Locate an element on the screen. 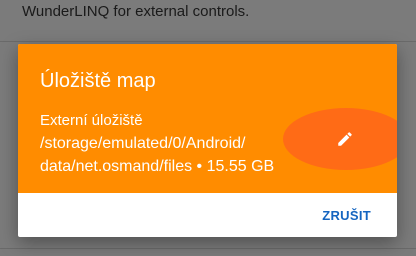  storage-path-line: /storage/emulated/0/Android/ is located at coordinates (143, 143).